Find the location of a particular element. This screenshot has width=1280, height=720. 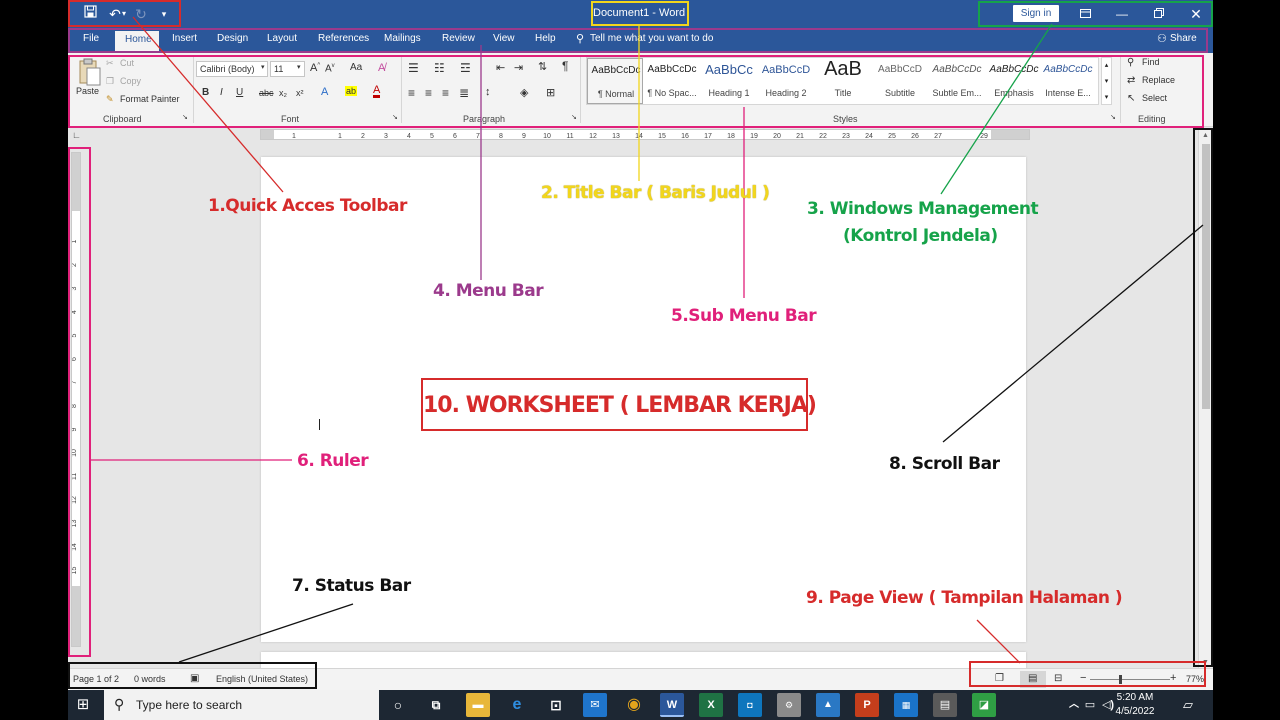

h-ruler-tick-label: 5 is located at coordinates (432, 136).